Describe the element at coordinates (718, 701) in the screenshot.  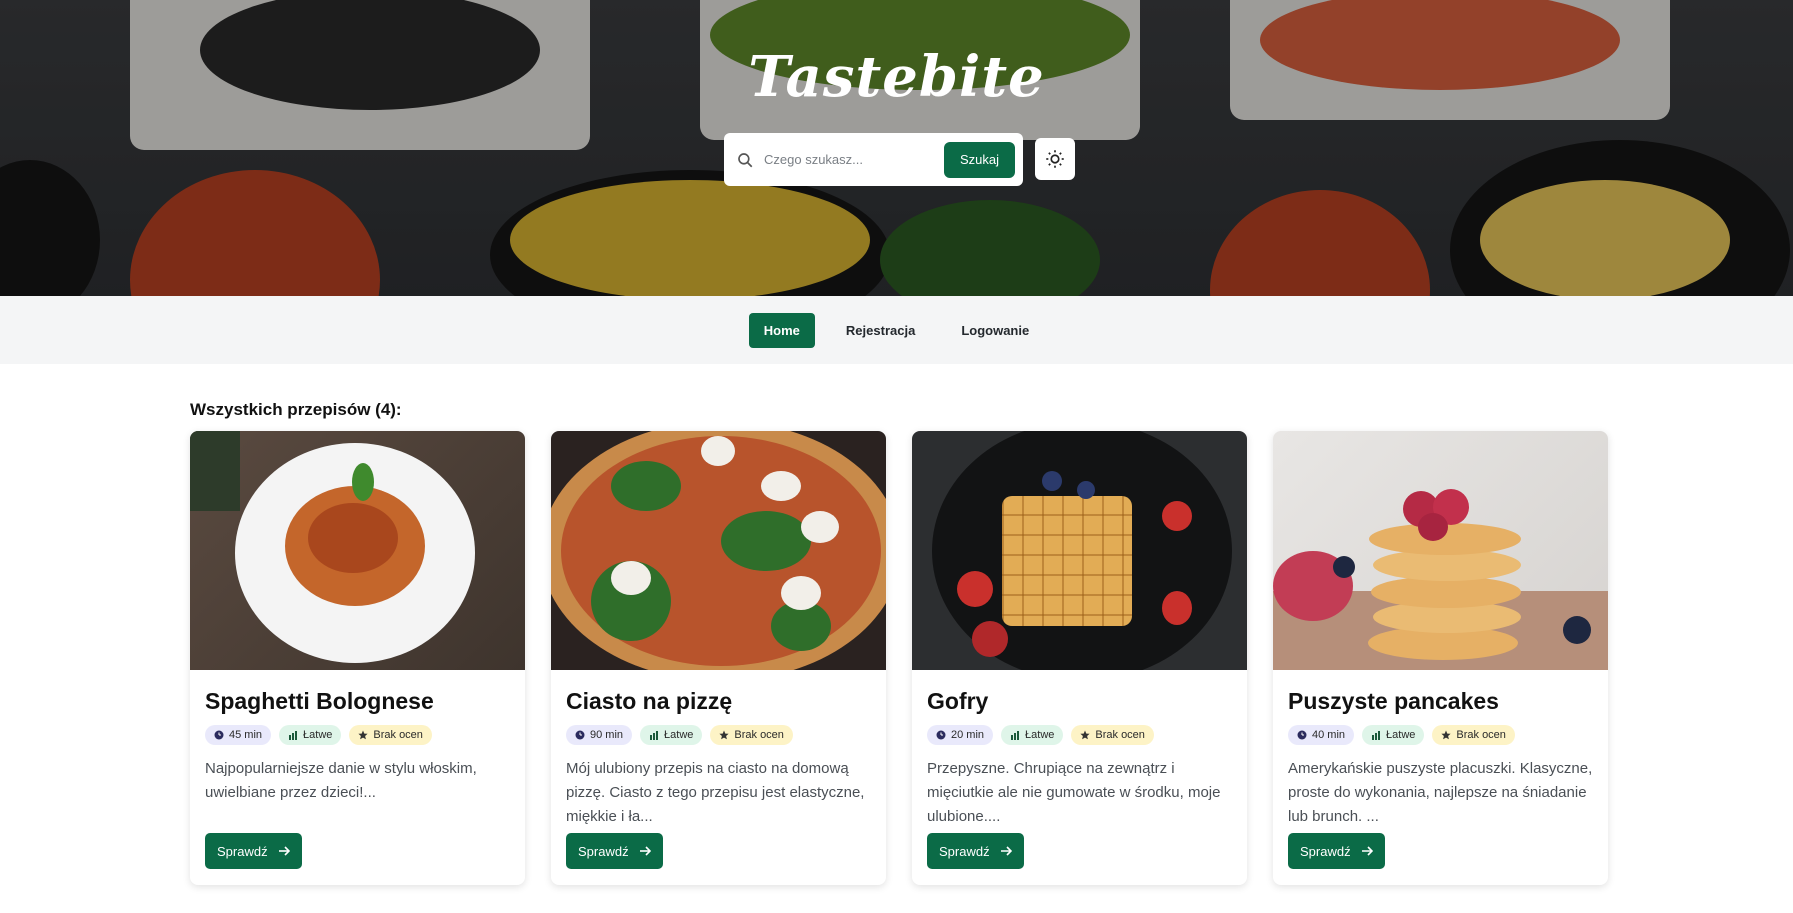
I see `recipe-title: Ciasto na pizzę` at that location.